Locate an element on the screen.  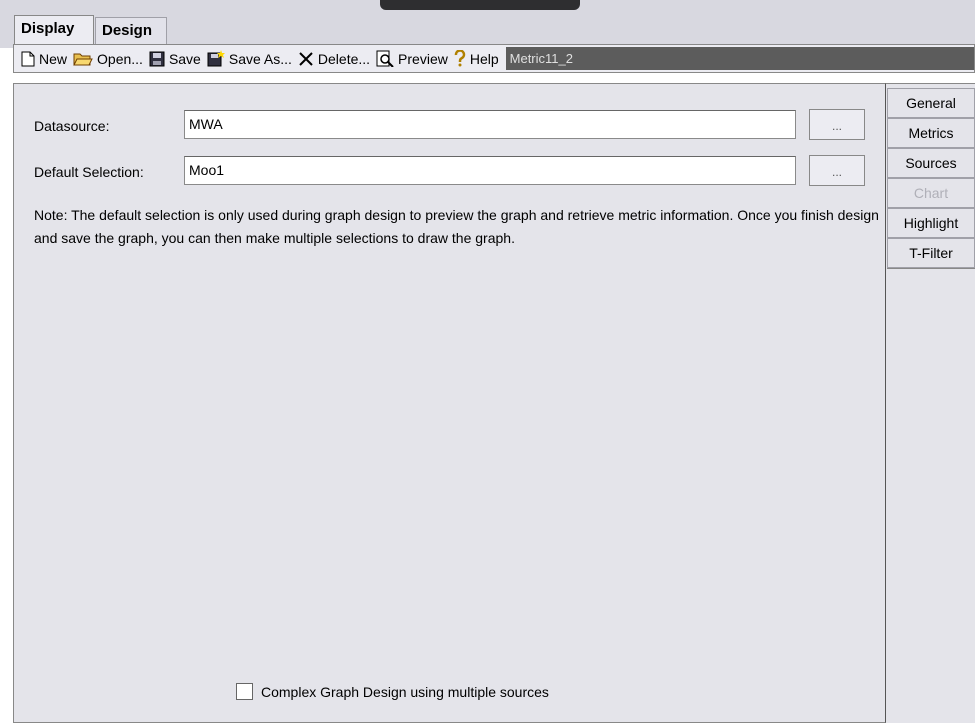
save-as-icon is located at coordinates (216, 58).